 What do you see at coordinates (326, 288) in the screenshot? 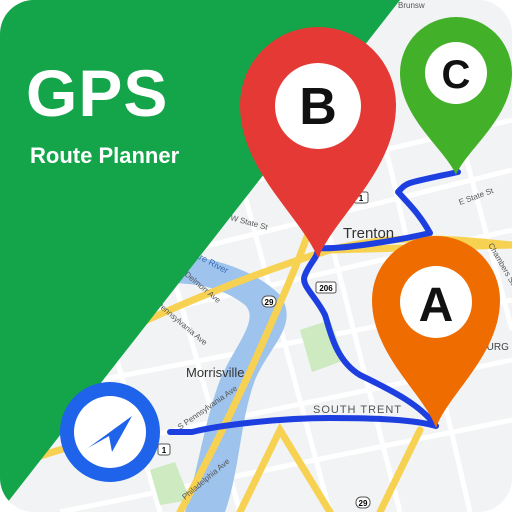
I see `shield-206: 206` at bounding box center [326, 288].